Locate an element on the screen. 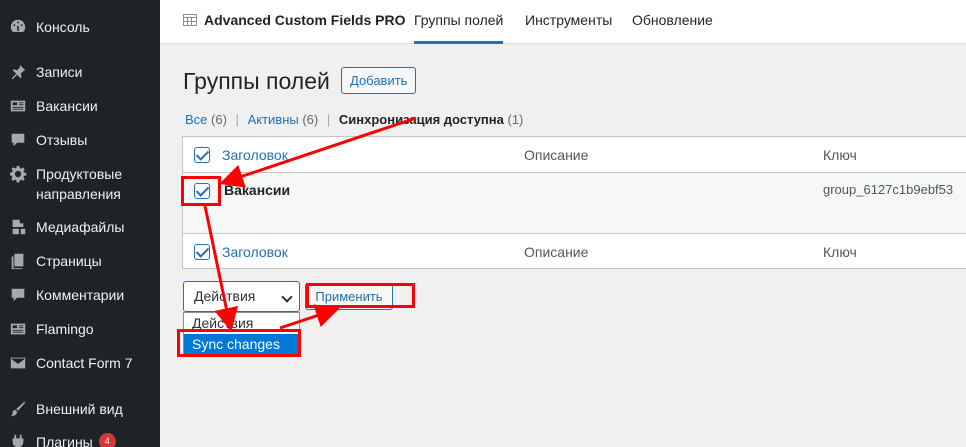 The width and height of the screenshot is (966, 447). bulk-actions-dropdown: Действия Sync changes is located at coordinates (241, 334).